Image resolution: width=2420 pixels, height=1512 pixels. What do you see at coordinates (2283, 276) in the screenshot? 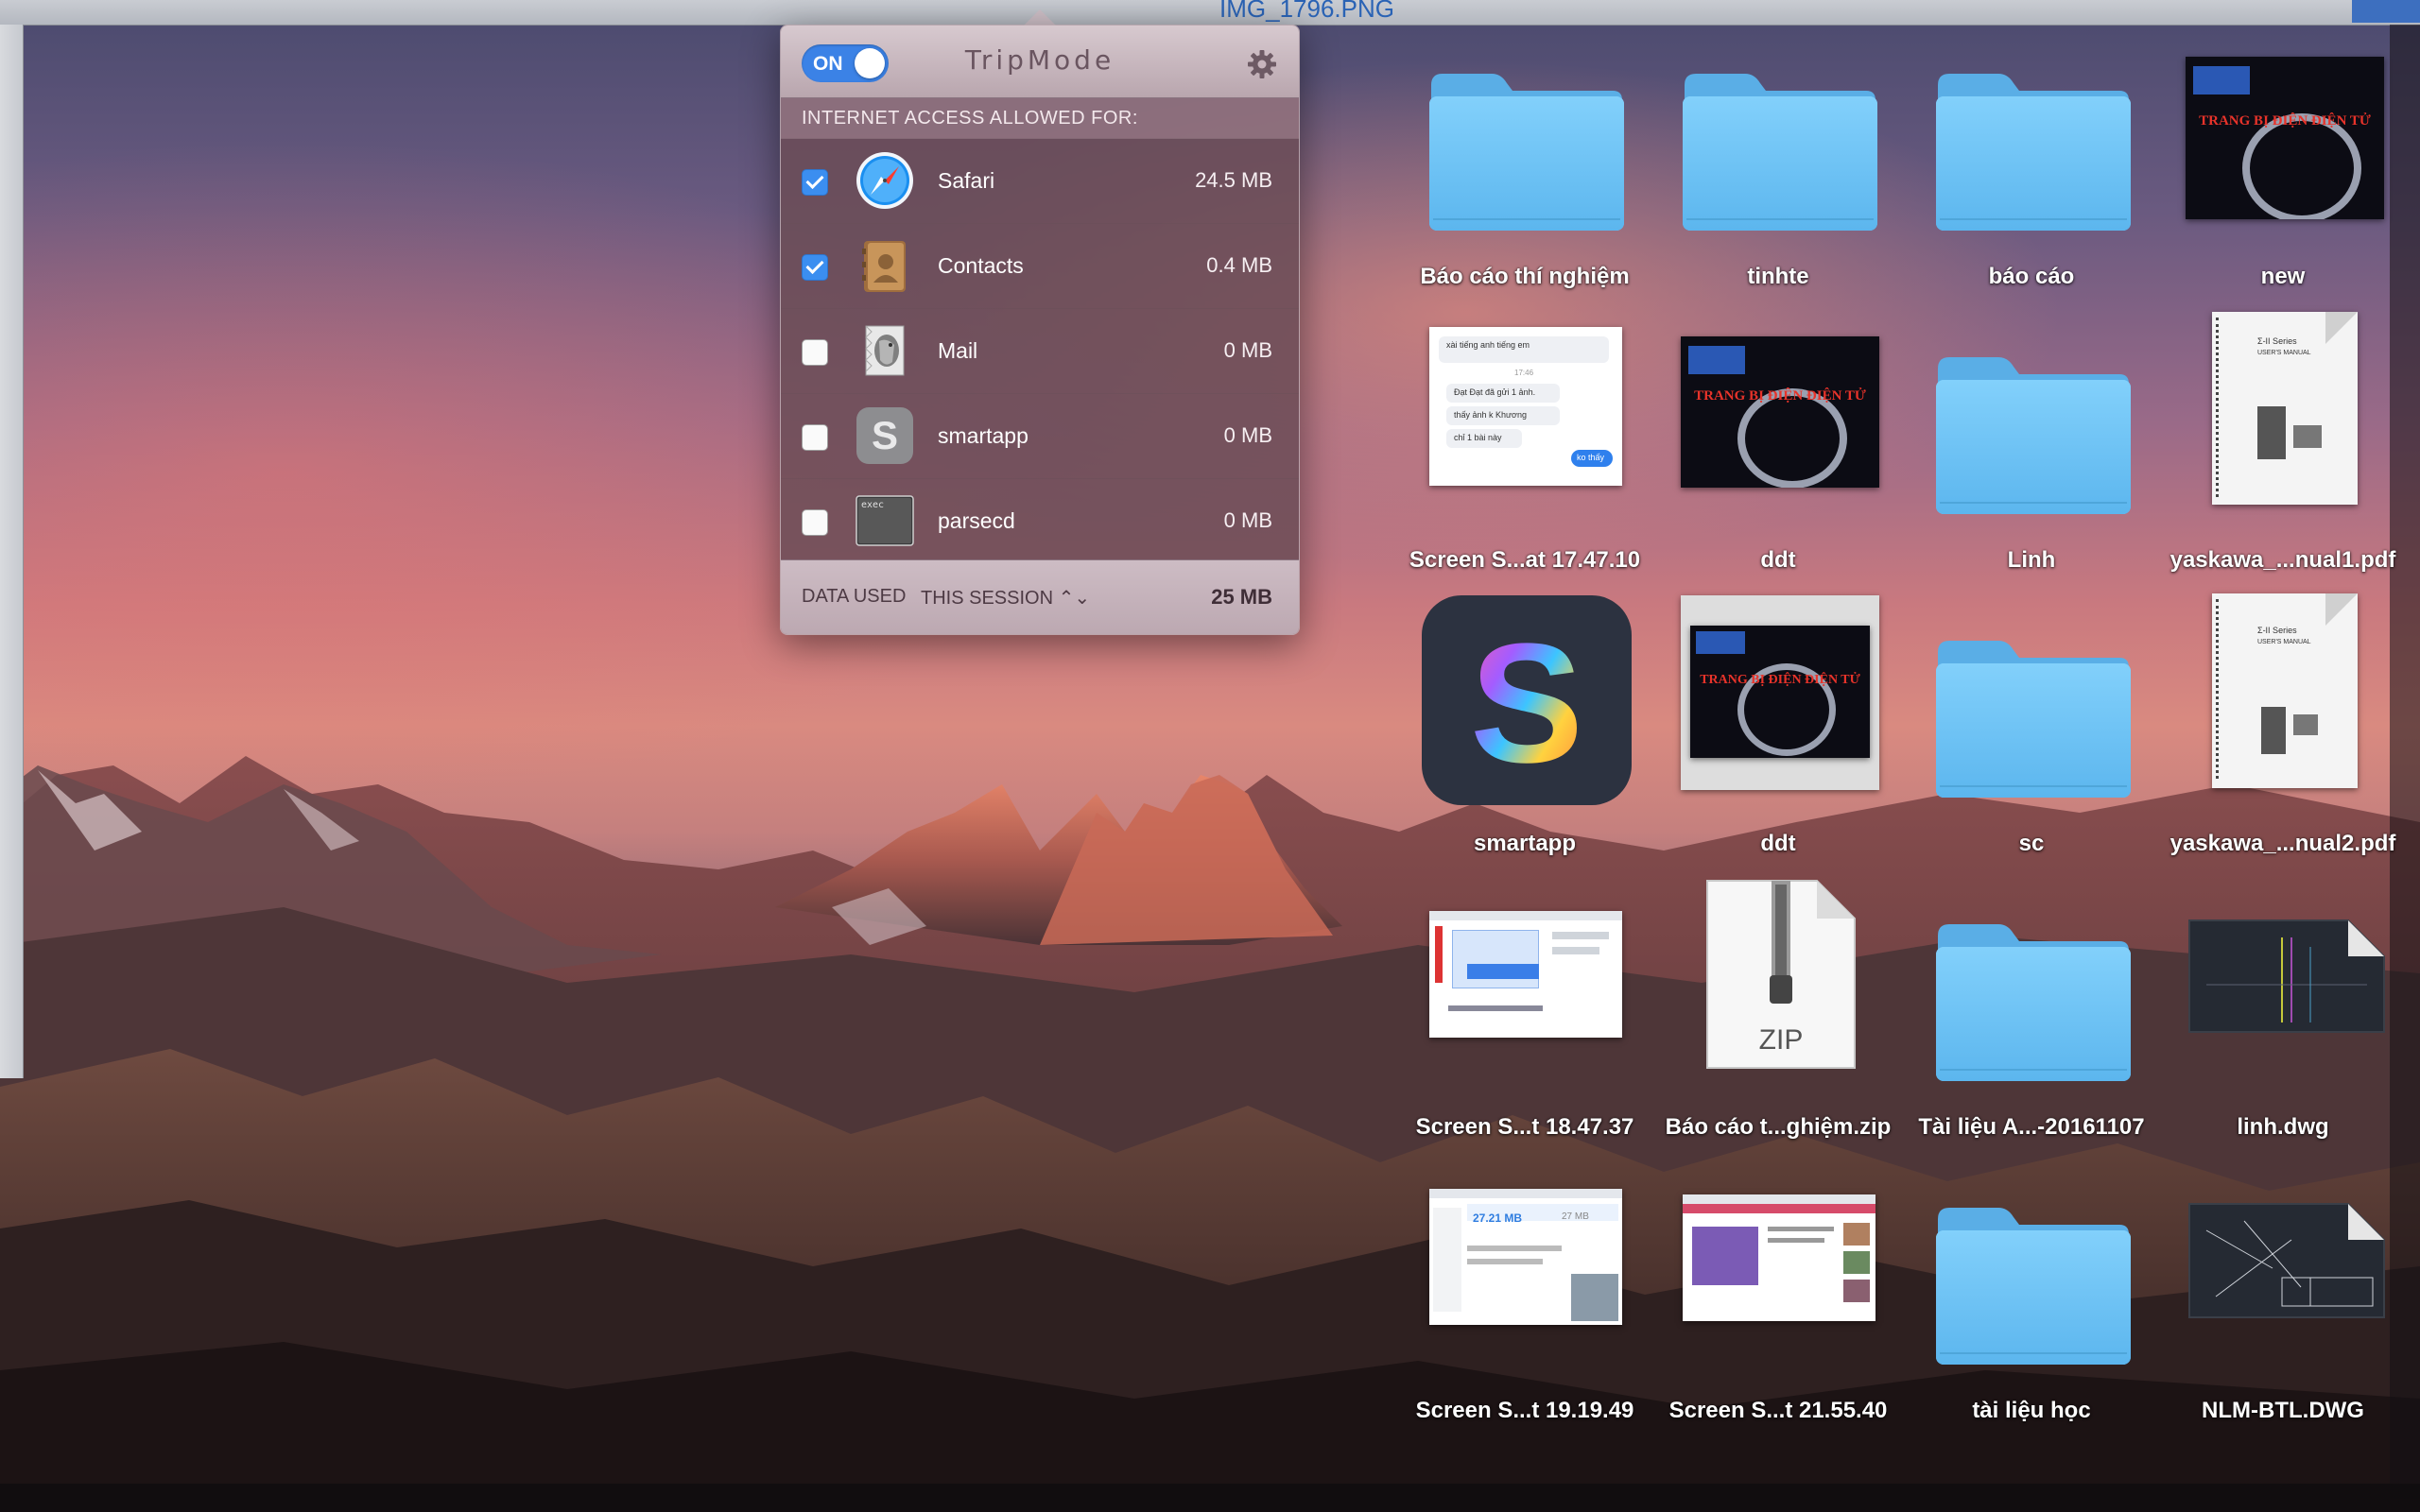
I see `desktop-icon-label: new` at bounding box center [2283, 276].